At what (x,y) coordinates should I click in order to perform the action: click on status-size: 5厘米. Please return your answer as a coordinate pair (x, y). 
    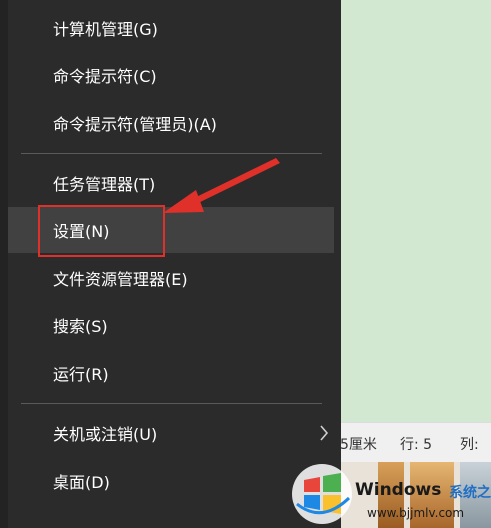
    Looking at the image, I should click on (358, 445).